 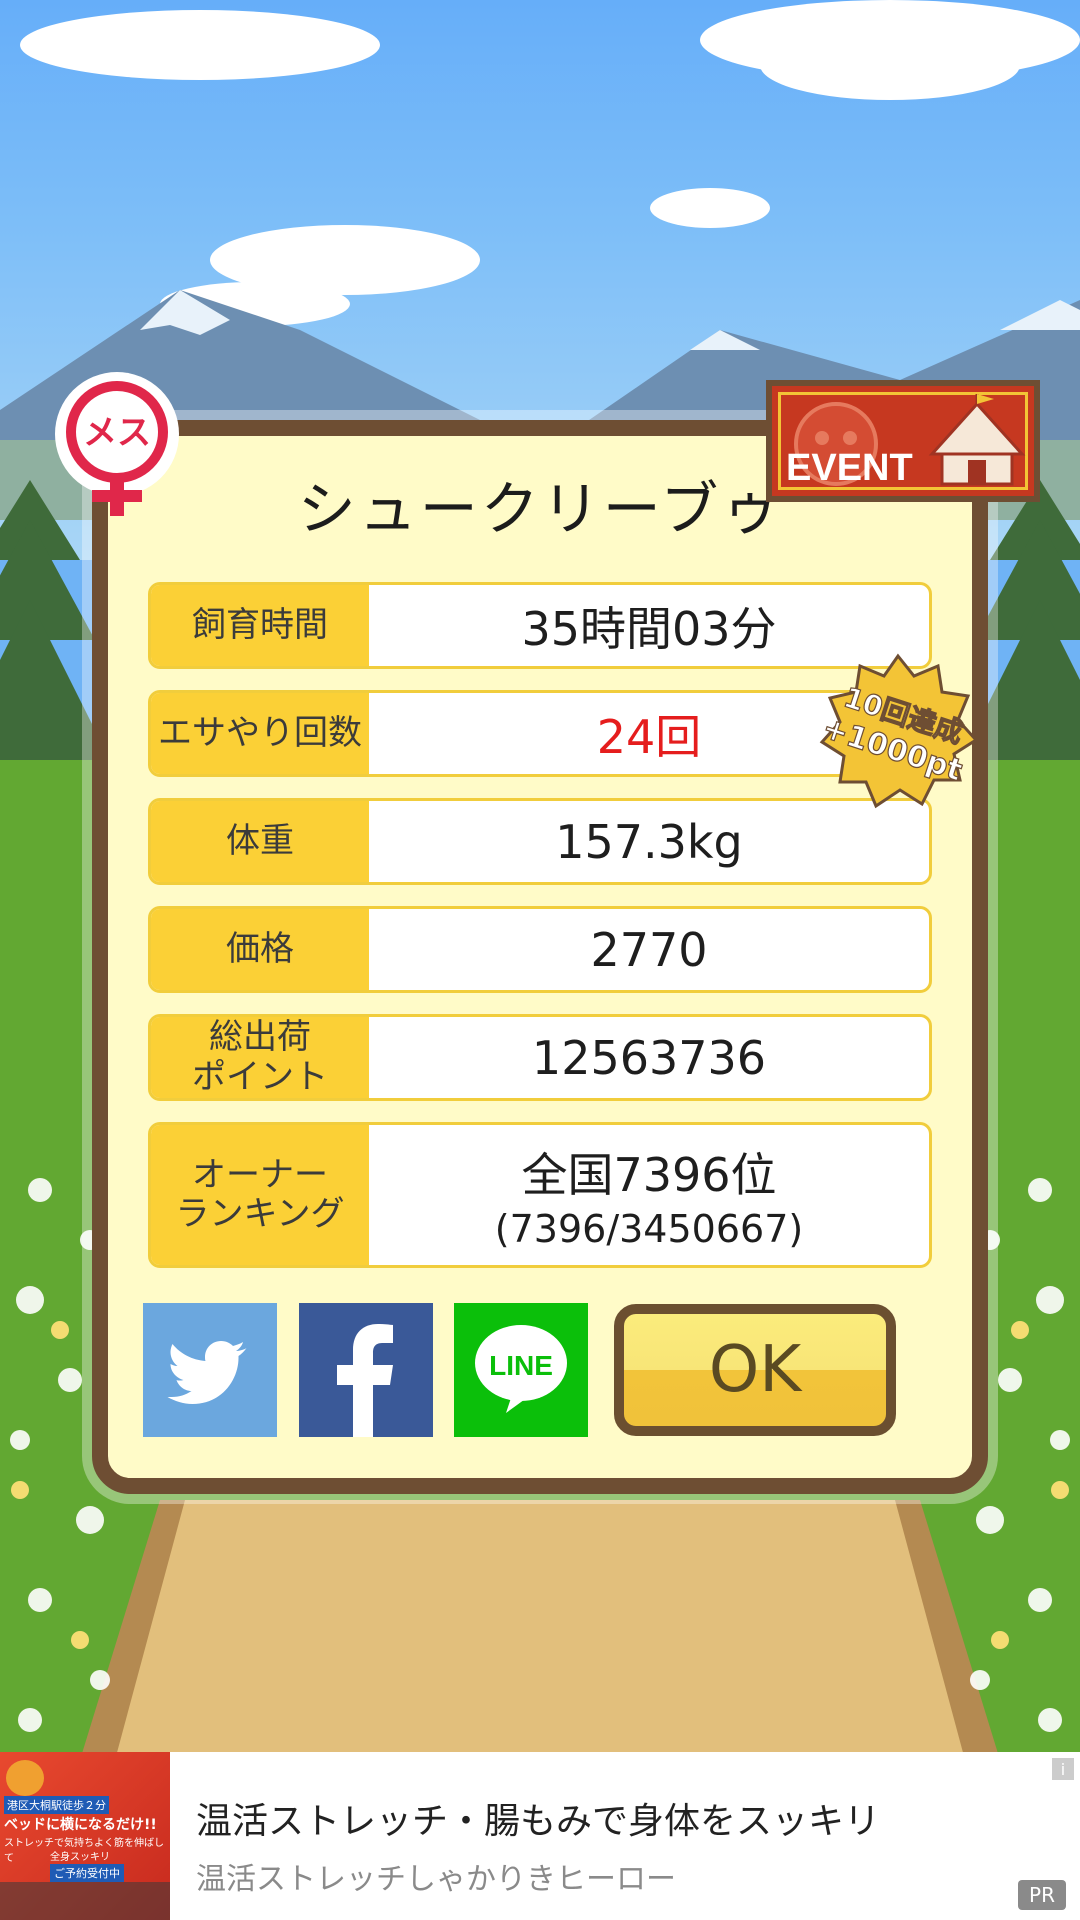 What do you see at coordinates (436, 1876) in the screenshot?
I see `ad-subtitle: 温活ストレッチしゃかりきヒーロー` at bounding box center [436, 1876].